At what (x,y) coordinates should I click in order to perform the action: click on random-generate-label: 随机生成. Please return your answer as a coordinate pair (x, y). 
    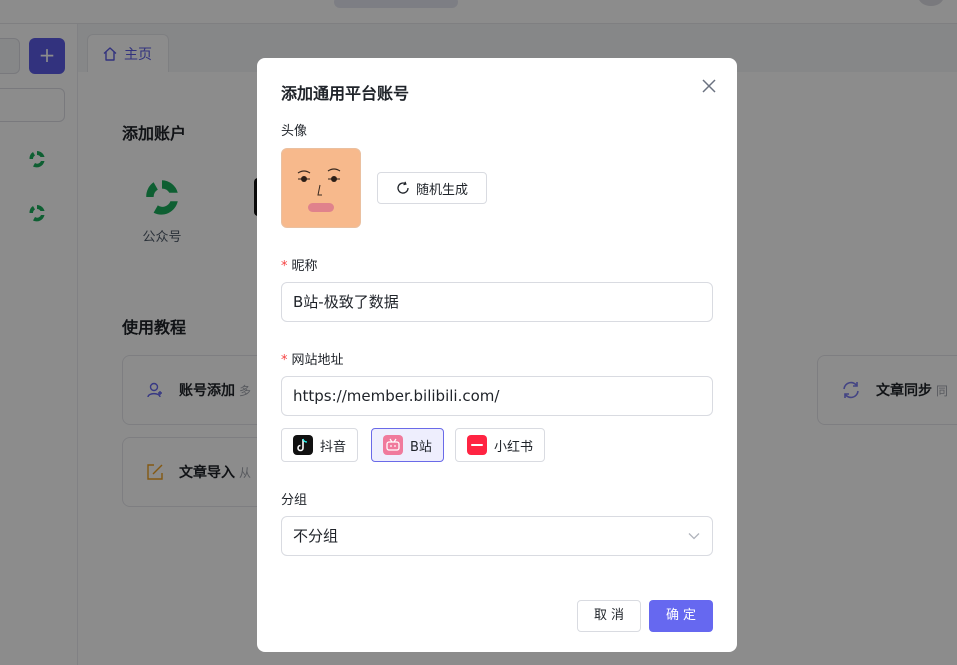
    Looking at the image, I should click on (441, 190).